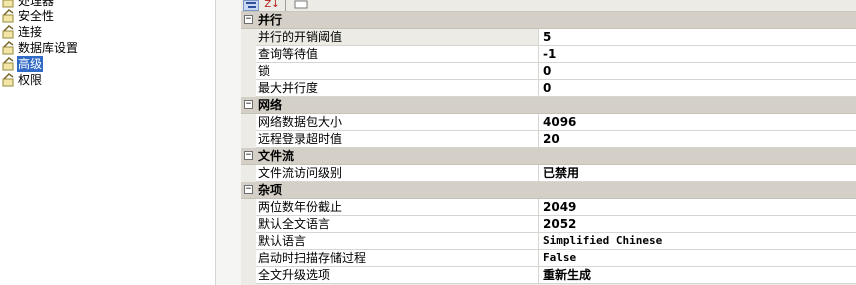 The image size is (856, 285). I want to click on property-name: 两位数年份截止, so click(397, 207).